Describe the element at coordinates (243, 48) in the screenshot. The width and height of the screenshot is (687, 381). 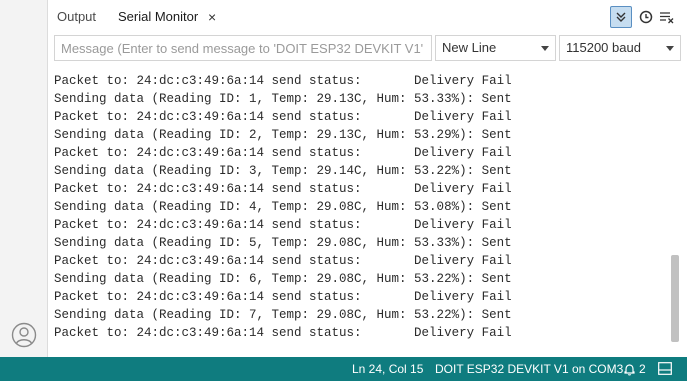
I see `message-input` at that location.